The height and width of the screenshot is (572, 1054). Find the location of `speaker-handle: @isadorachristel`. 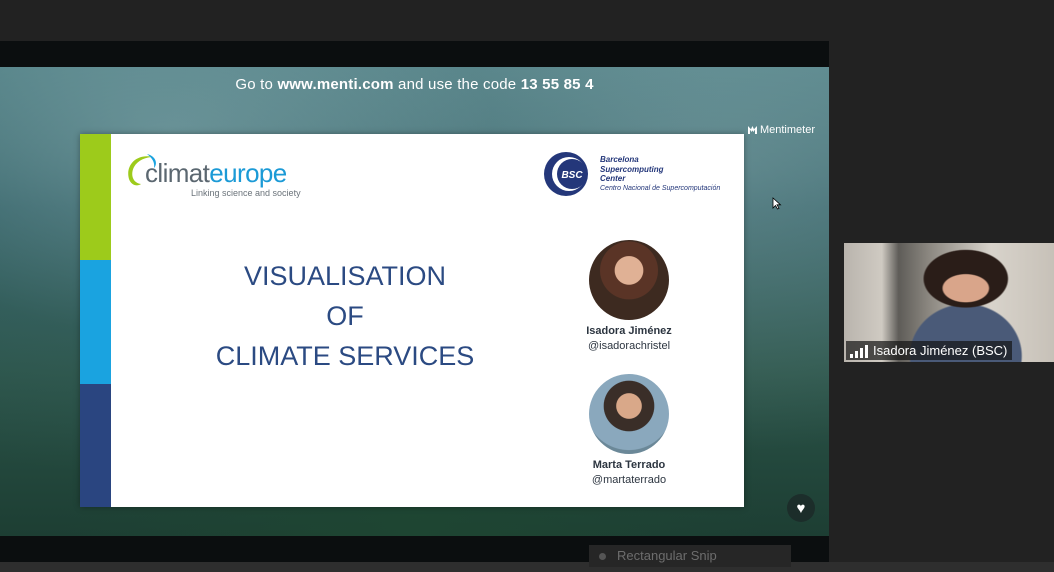

speaker-handle: @isadorachristel is located at coordinates (629, 346).